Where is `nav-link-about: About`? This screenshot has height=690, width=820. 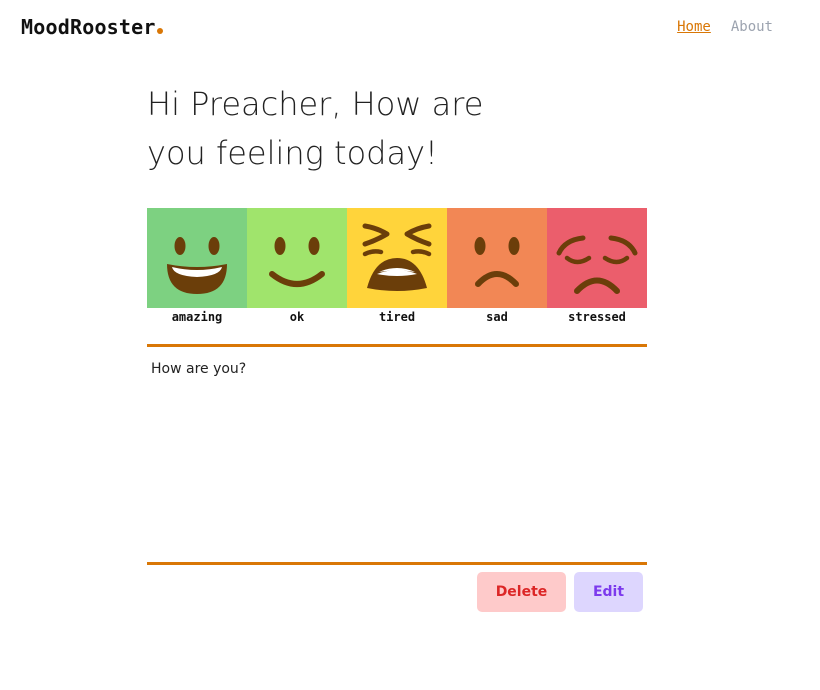 nav-link-about: About is located at coordinates (752, 27).